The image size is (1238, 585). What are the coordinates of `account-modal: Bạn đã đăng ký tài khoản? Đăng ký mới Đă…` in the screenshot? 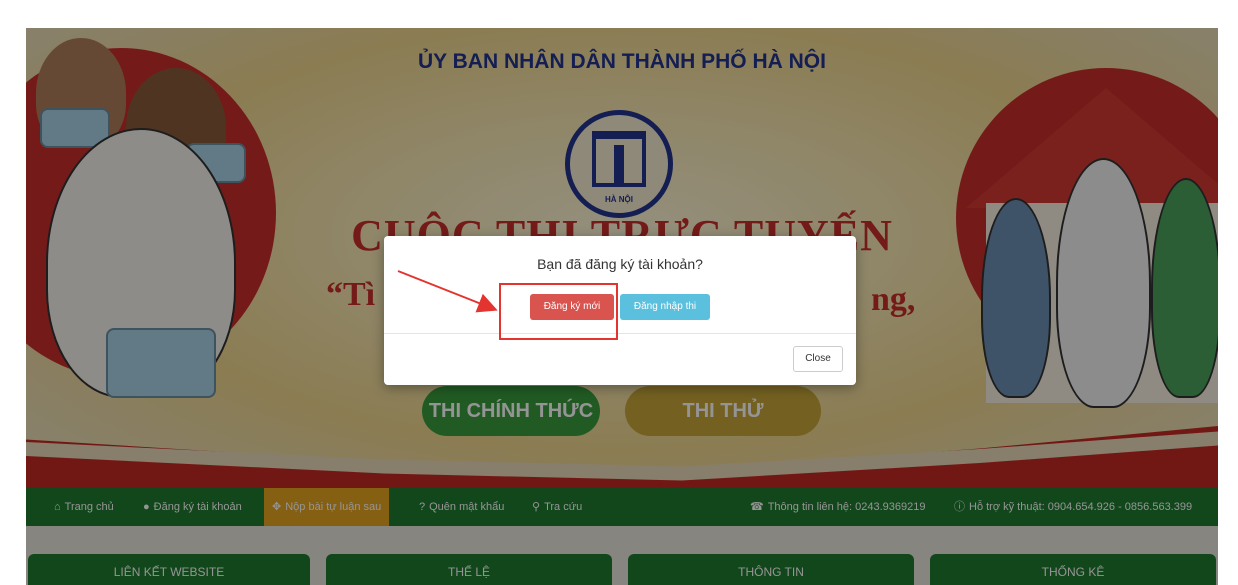 It's located at (620, 310).